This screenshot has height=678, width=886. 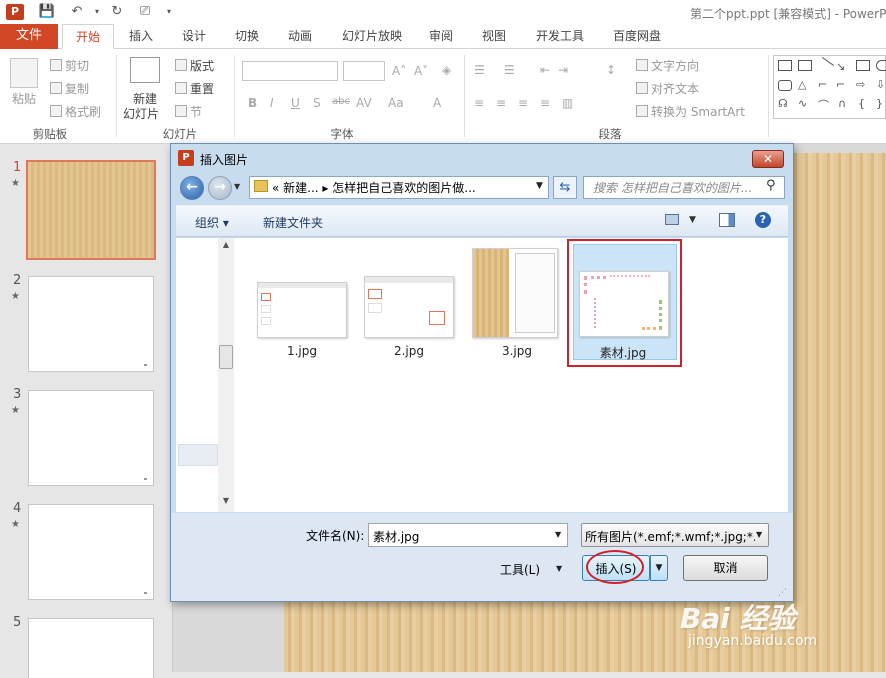 I want to click on bold-button: B, so click(x=252, y=103).